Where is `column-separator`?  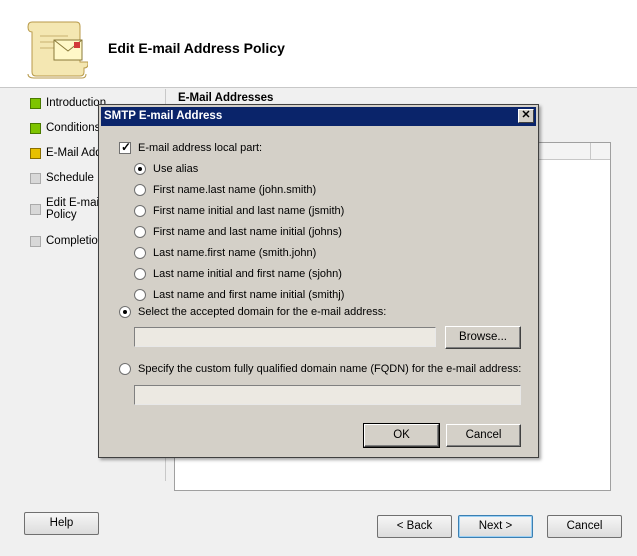 column-separator is located at coordinates (590, 151).